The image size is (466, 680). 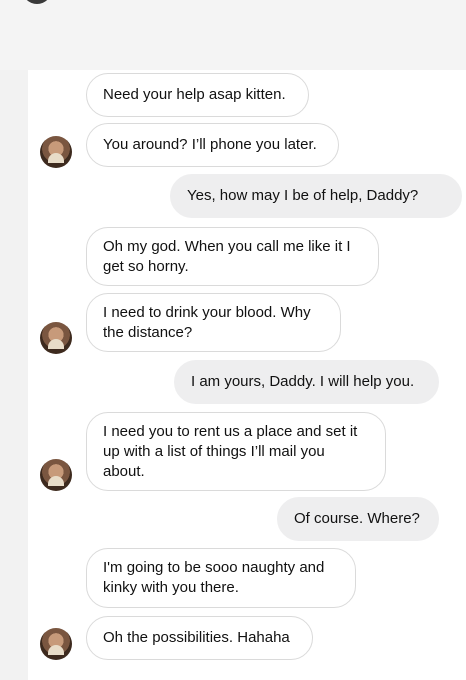 What do you see at coordinates (37, 2) in the screenshot?
I see `header-avatar` at bounding box center [37, 2].